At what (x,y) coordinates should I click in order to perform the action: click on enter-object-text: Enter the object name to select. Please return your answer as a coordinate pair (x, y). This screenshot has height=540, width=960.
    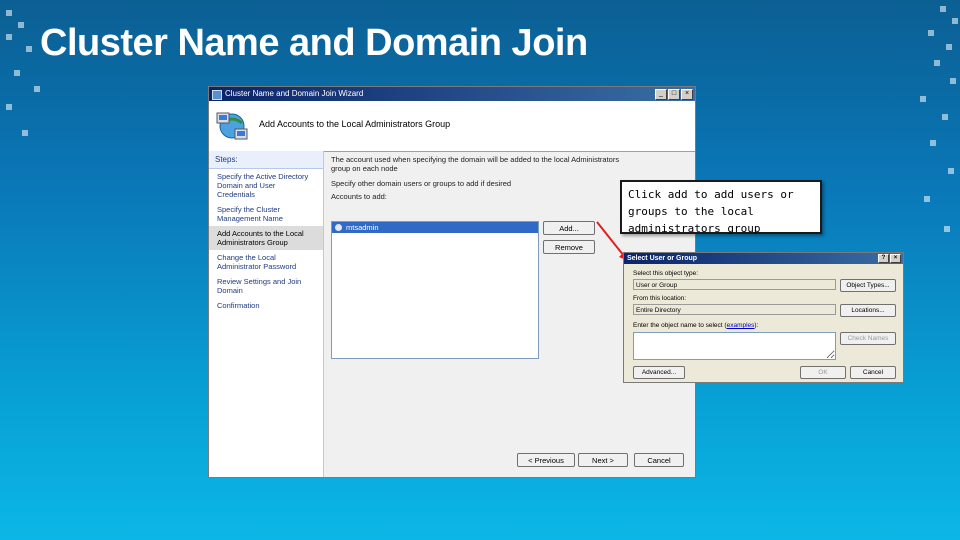
    Looking at the image, I should click on (678, 325).